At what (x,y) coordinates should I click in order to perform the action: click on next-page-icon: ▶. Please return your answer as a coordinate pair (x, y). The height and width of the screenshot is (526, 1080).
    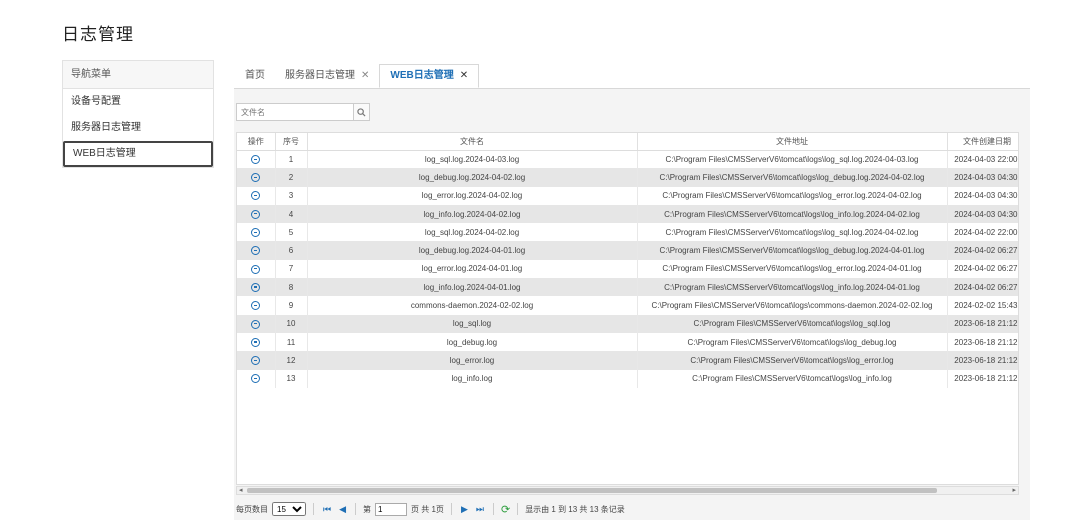
    Looking at the image, I should click on (464, 509).